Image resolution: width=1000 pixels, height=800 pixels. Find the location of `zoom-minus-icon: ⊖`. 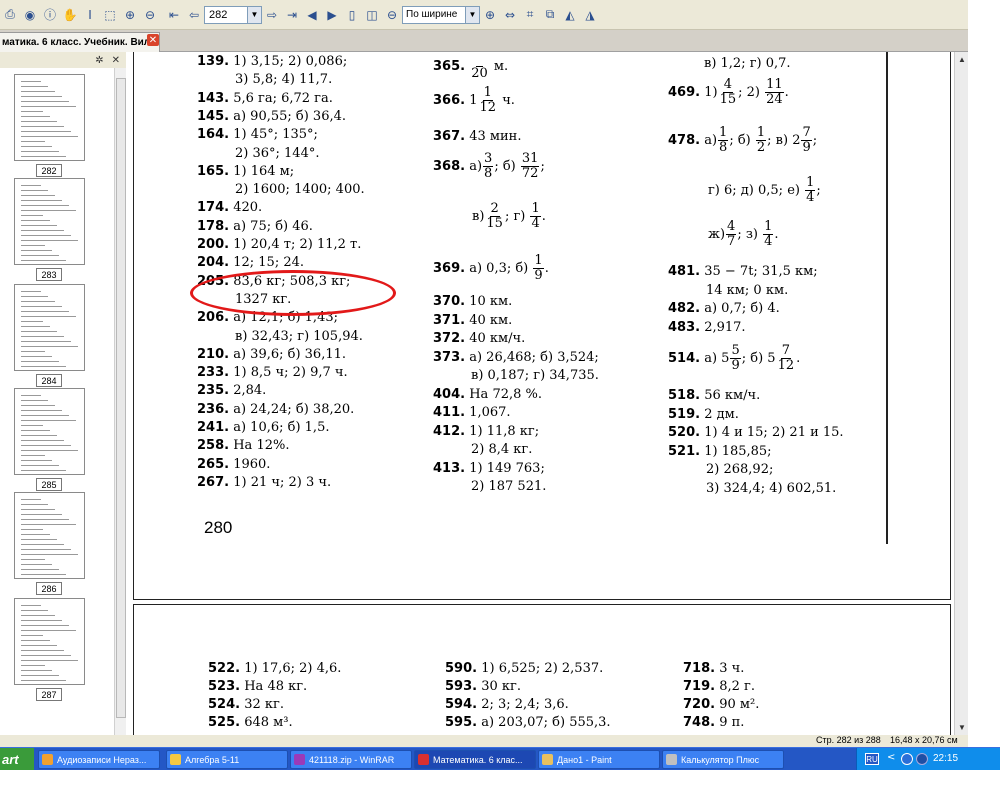

zoom-minus-icon: ⊖ is located at coordinates (392, 15).